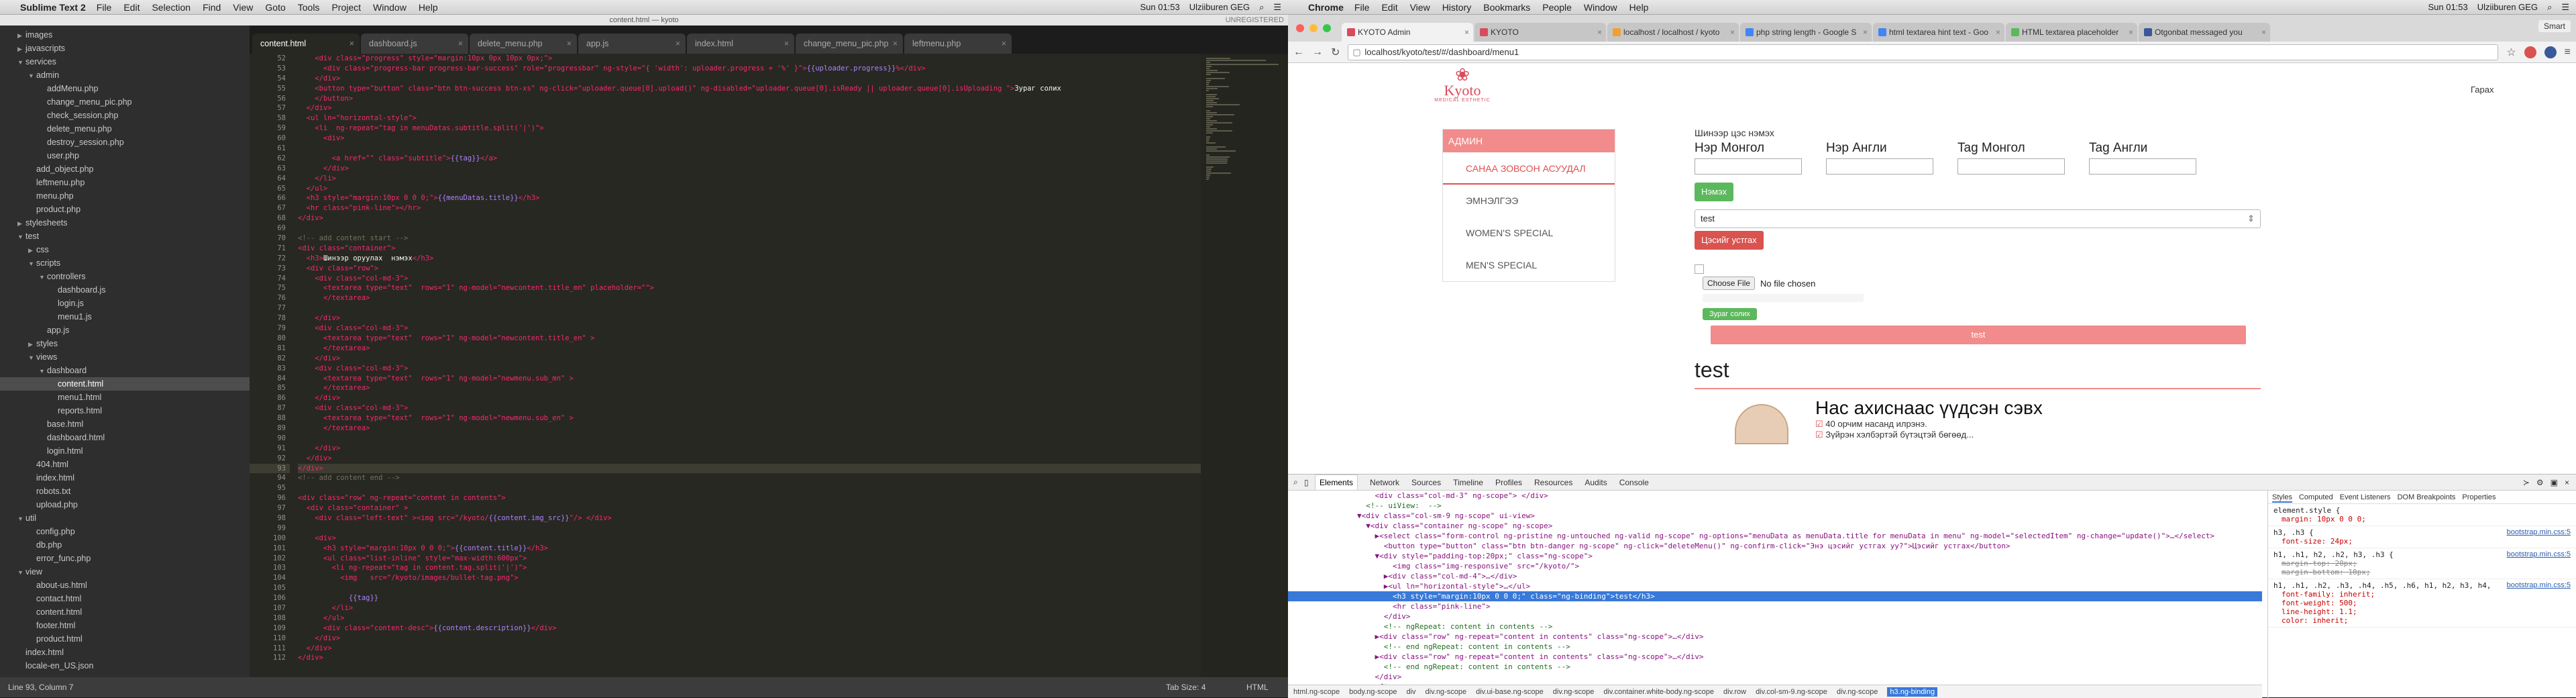 Image resolution: width=2576 pixels, height=698 pixels. What do you see at coordinates (1938, 32) in the screenshot?
I see `browser-tab: html textarea hint text - Goo ×` at bounding box center [1938, 32].